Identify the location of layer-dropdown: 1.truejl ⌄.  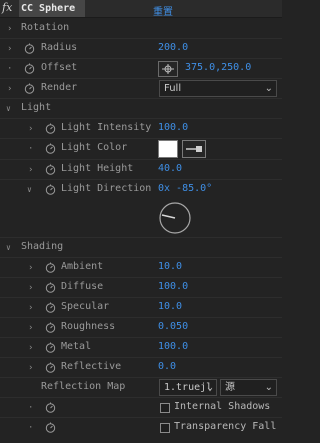
(188, 387).